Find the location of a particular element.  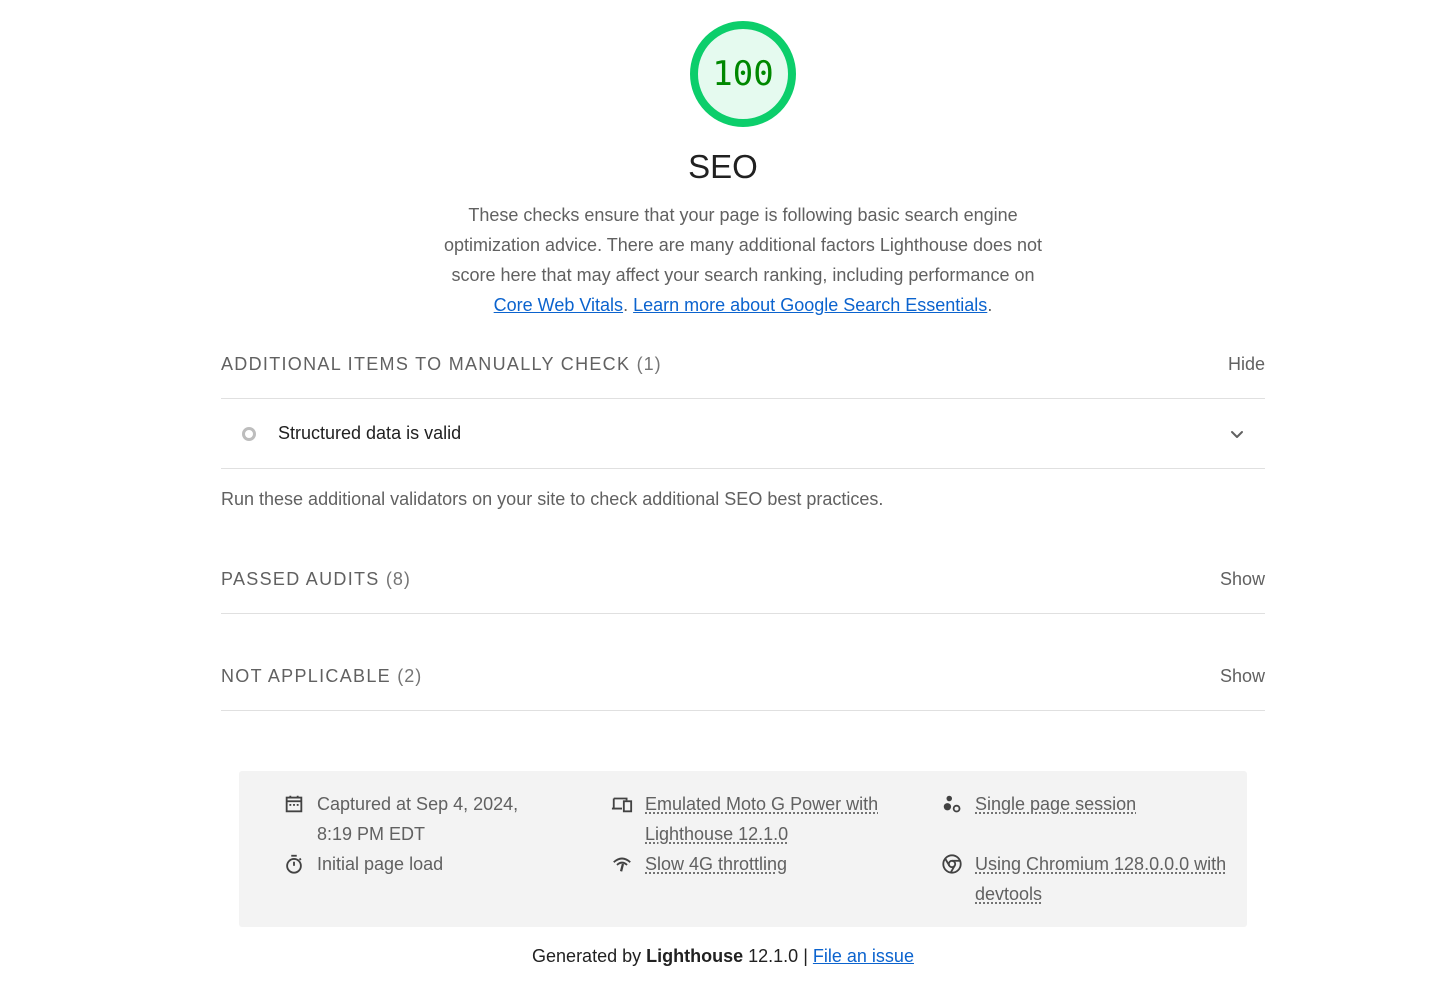

not-applicable-title-text: NOT APPLICABLE is located at coordinates (306, 675).